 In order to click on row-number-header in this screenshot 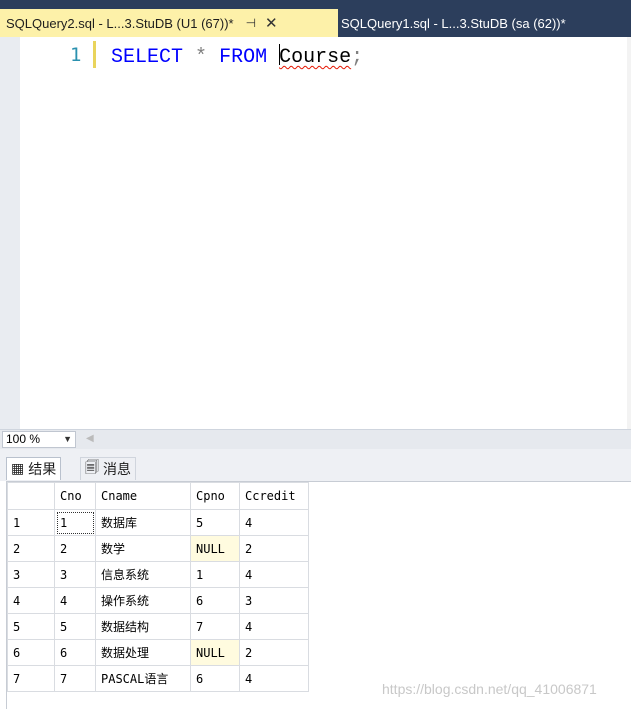, I will do `click(31, 496)`.